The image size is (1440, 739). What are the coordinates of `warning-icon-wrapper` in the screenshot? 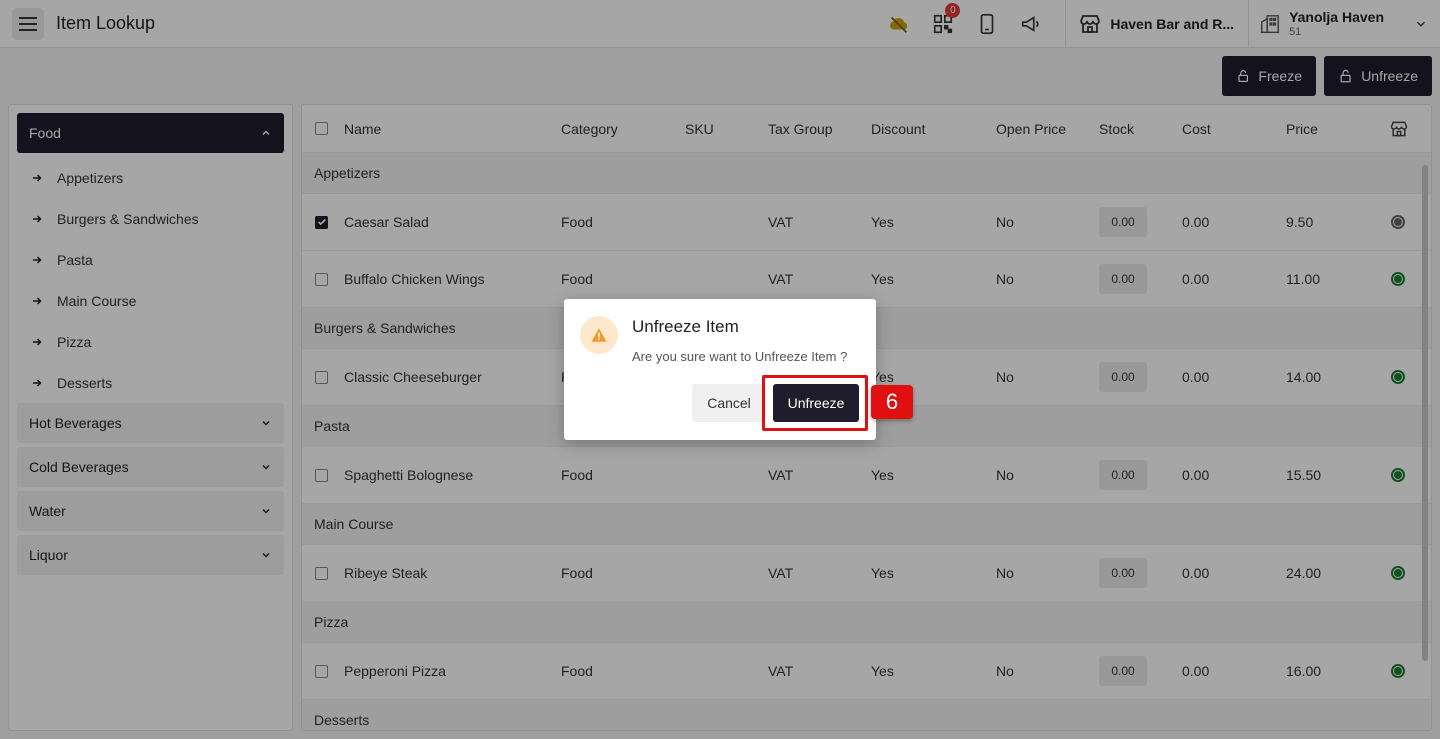 It's located at (599, 335).